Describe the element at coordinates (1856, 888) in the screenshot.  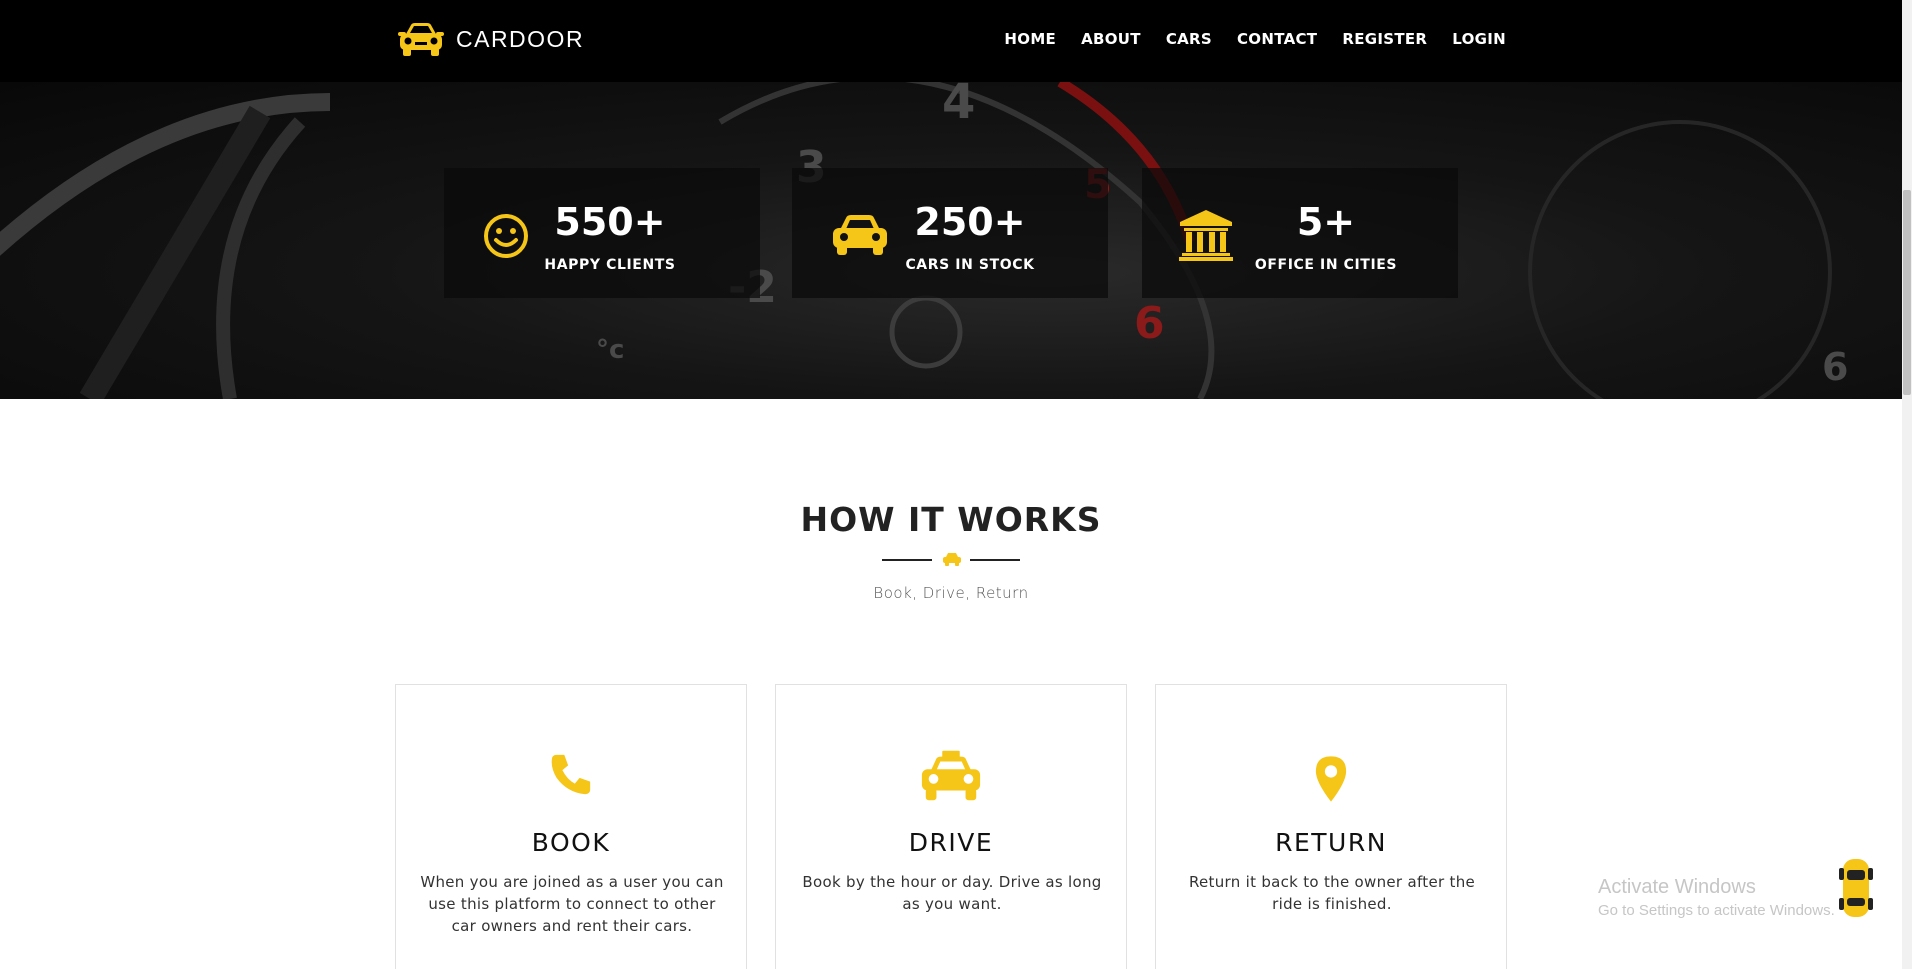
I see `scroll-to-top-car-icon` at that location.